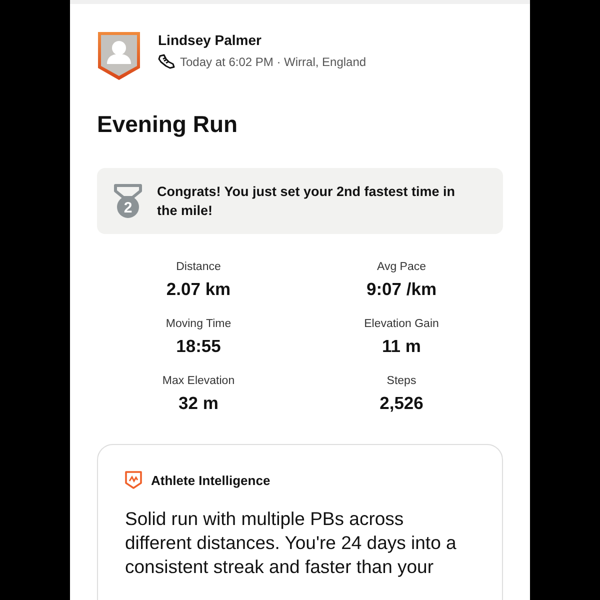  Describe the element at coordinates (306, 201) in the screenshot. I see `achievement-message: Congrats! You just set your 2nd fastest time in the mile!` at that location.